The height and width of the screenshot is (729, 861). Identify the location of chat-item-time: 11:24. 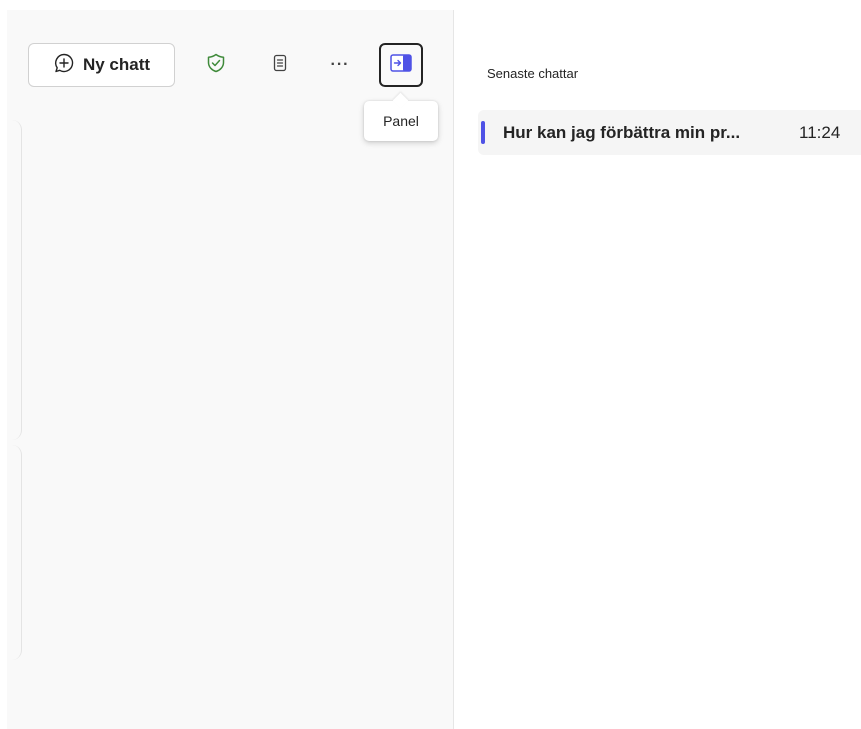
(820, 132).